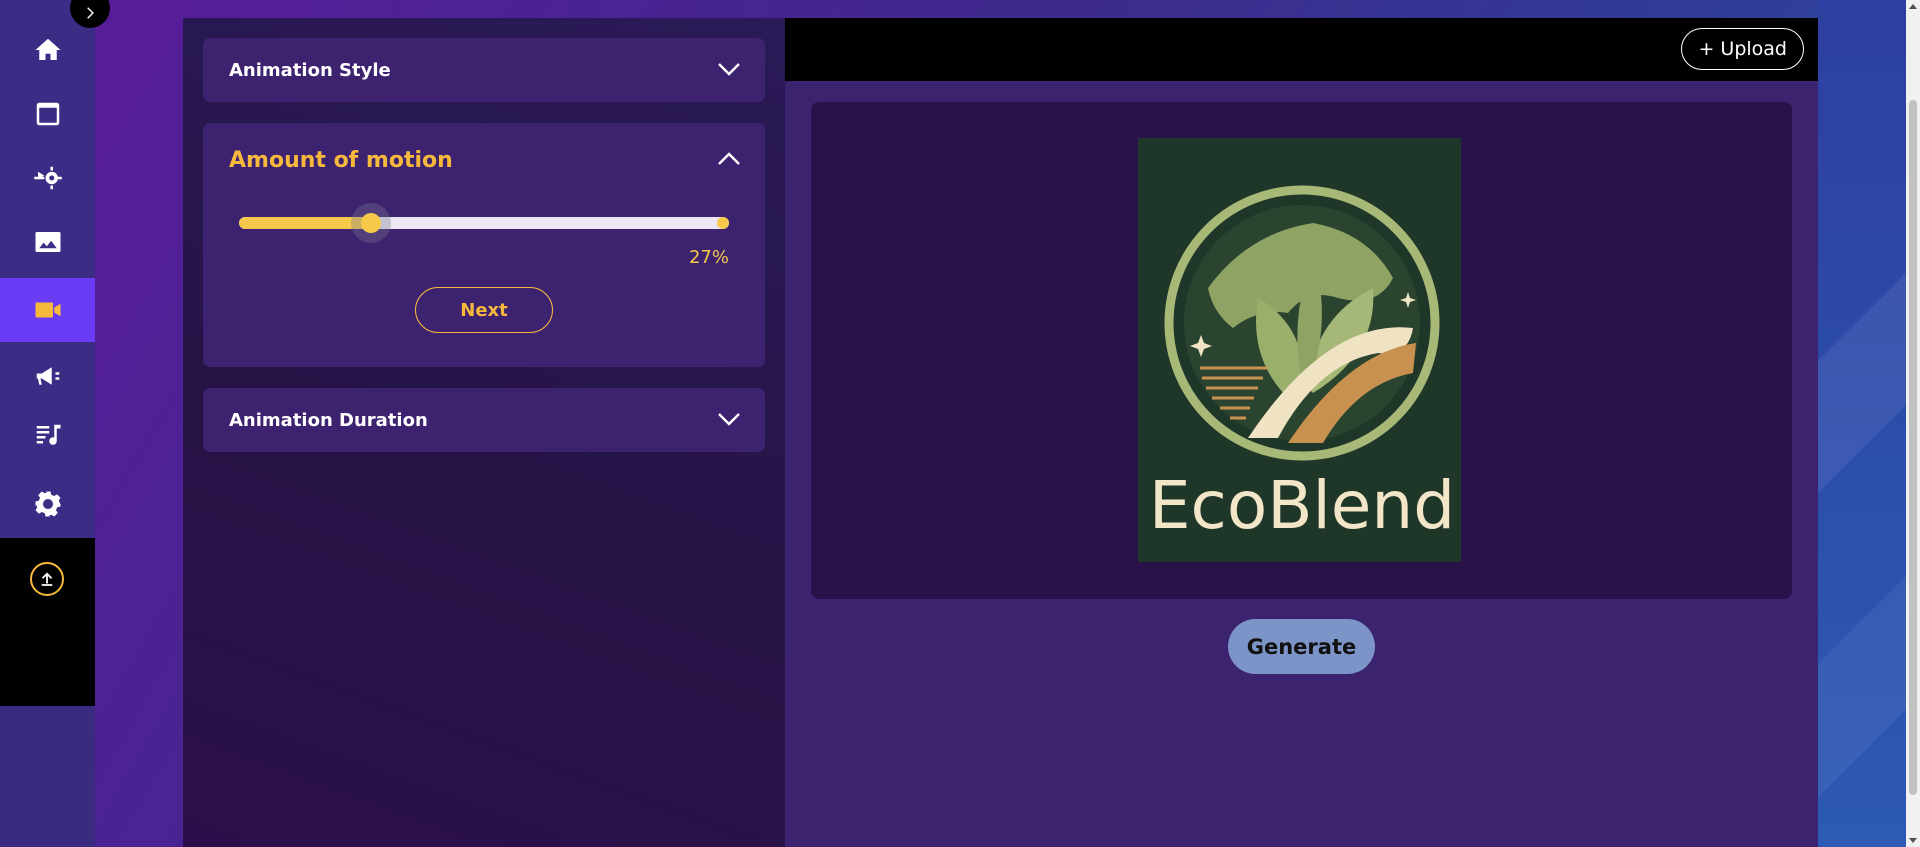  Describe the element at coordinates (1869, 423) in the screenshot. I see `background-decoration` at that location.